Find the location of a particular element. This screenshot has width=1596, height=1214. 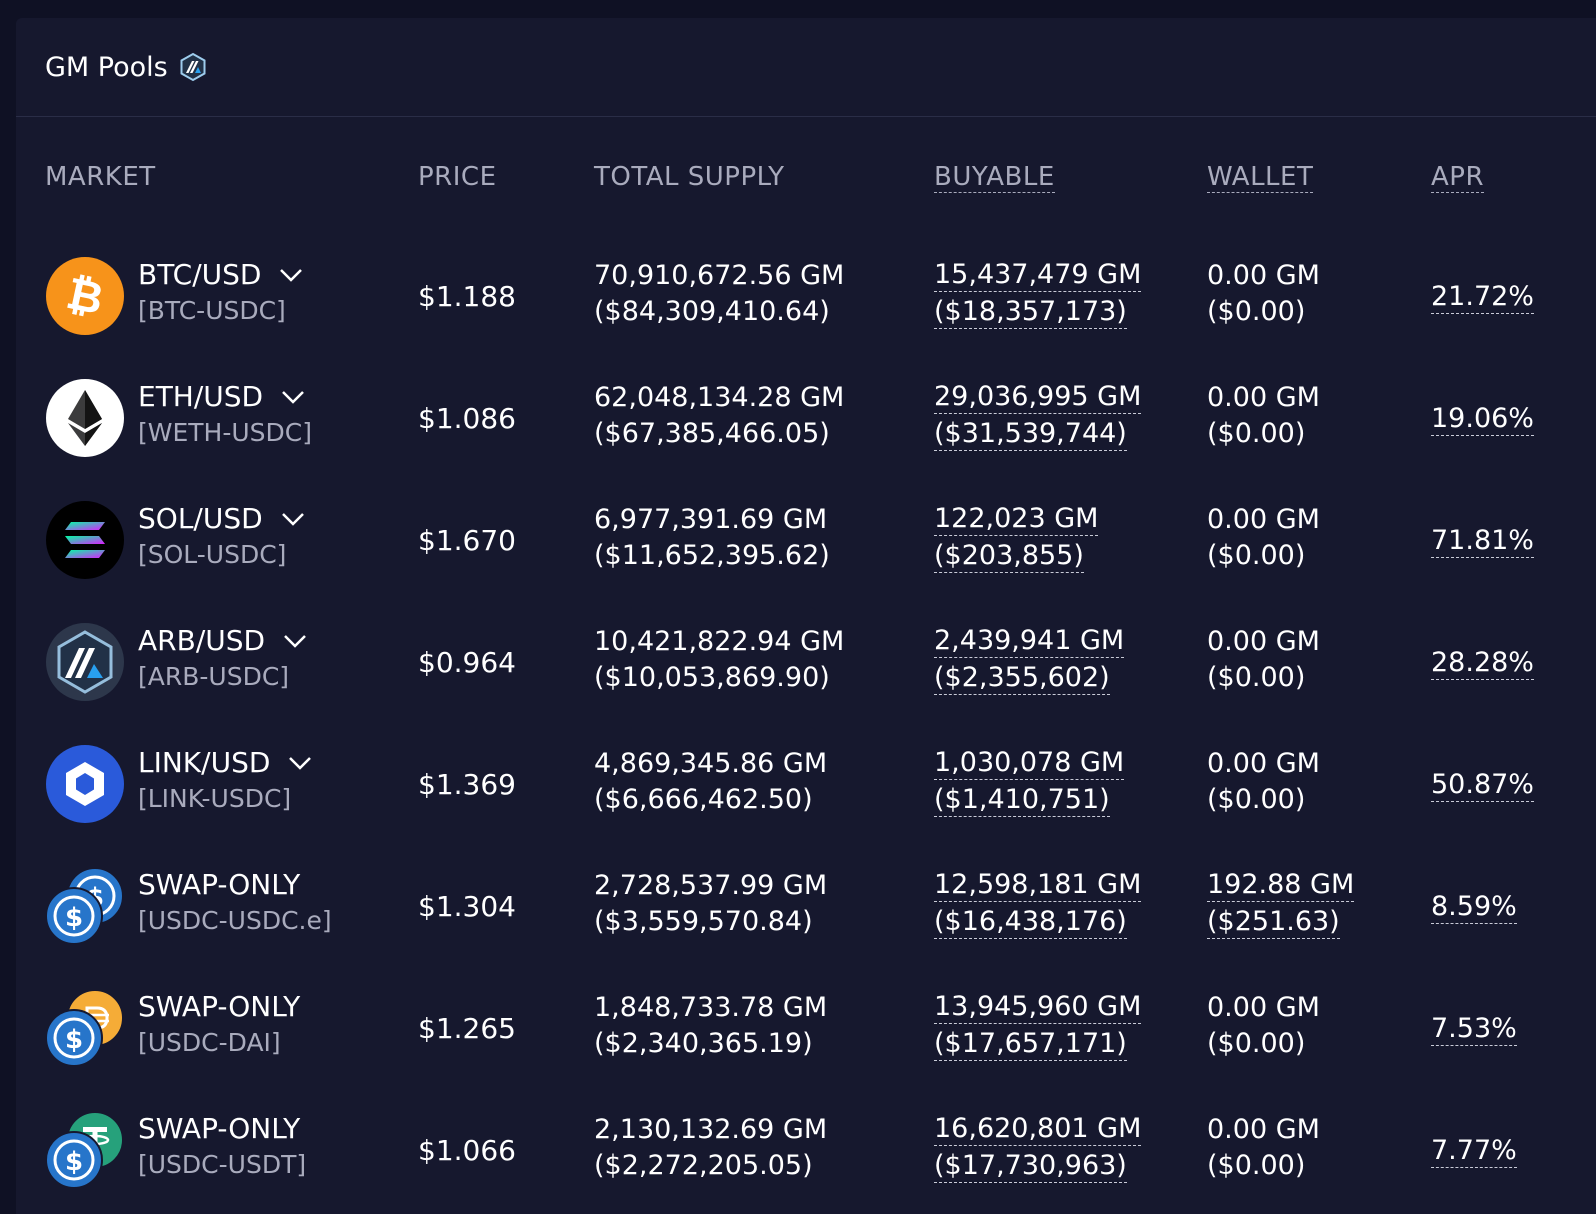

ethereum-icon is located at coordinates (85, 418).